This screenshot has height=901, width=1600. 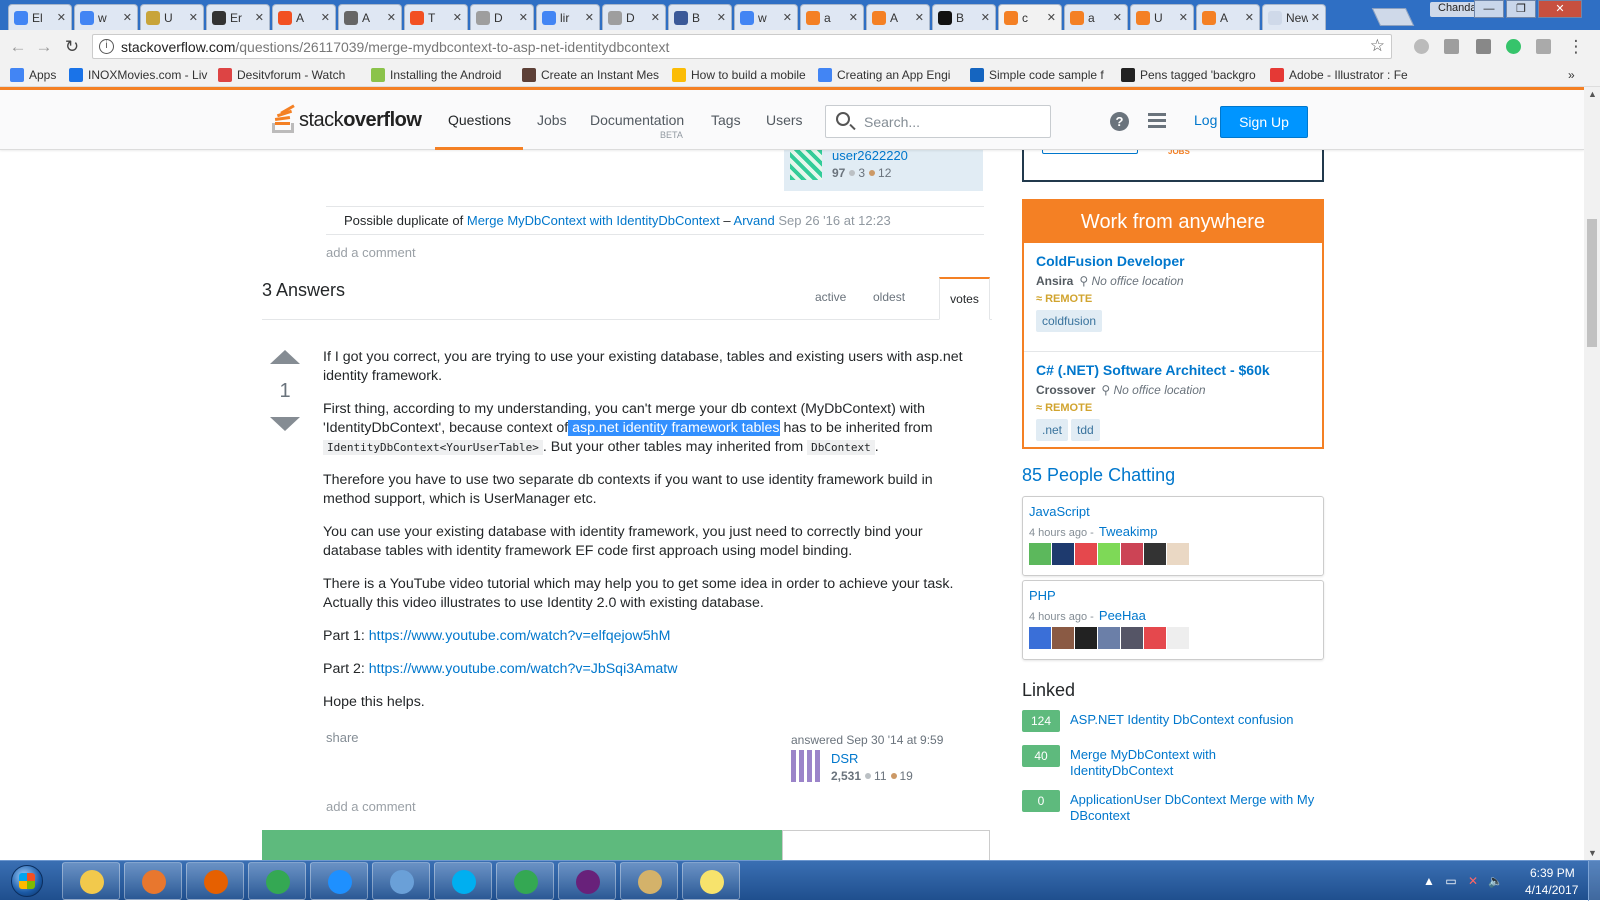 What do you see at coordinates (1052, 430) in the screenshot?
I see `tag-net: .net` at bounding box center [1052, 430].